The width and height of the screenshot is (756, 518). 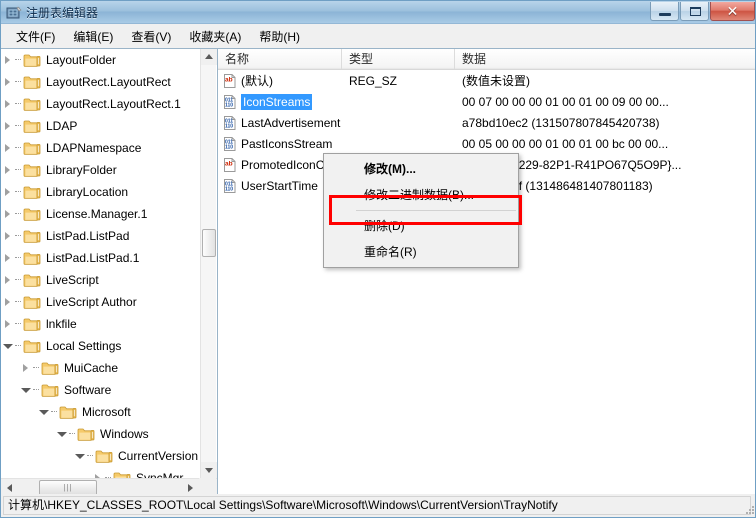 I want to click on tree-item-license-manager-1: License.Manager.1, so click(x=101, y=214).